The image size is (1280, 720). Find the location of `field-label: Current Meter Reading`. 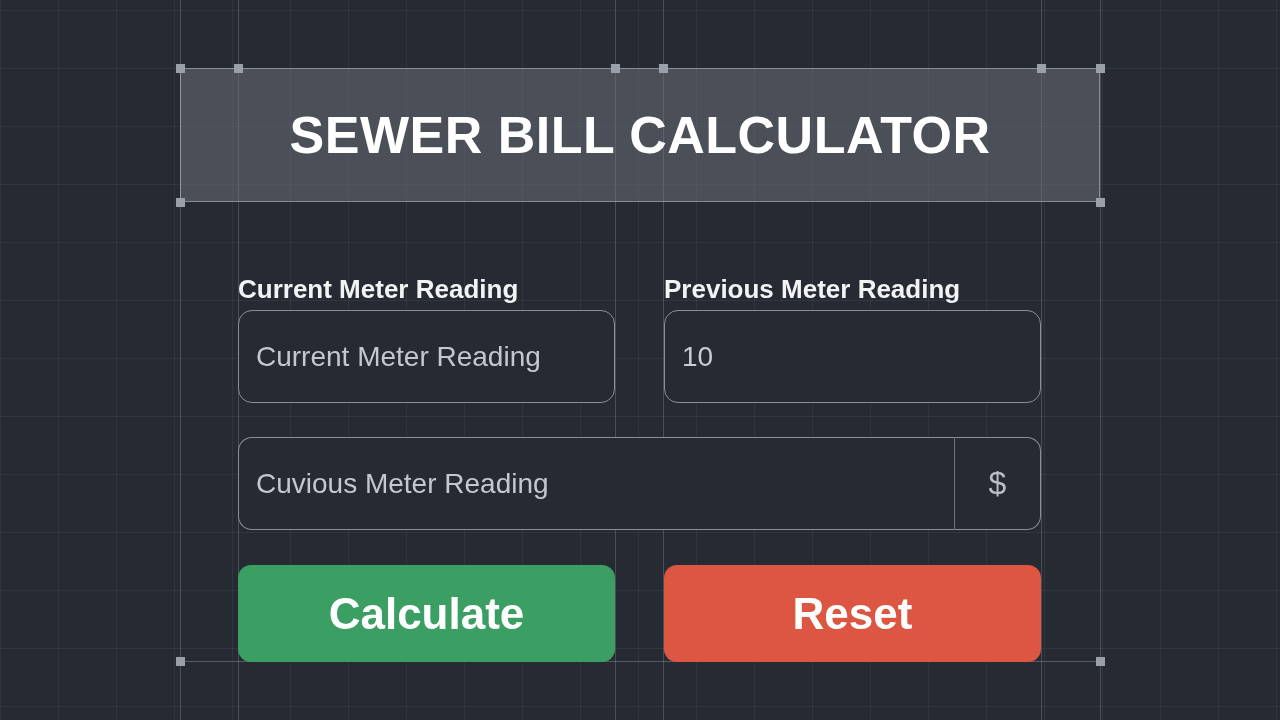

field-label: Current Meter Reading is located at coordinates (379, 289).